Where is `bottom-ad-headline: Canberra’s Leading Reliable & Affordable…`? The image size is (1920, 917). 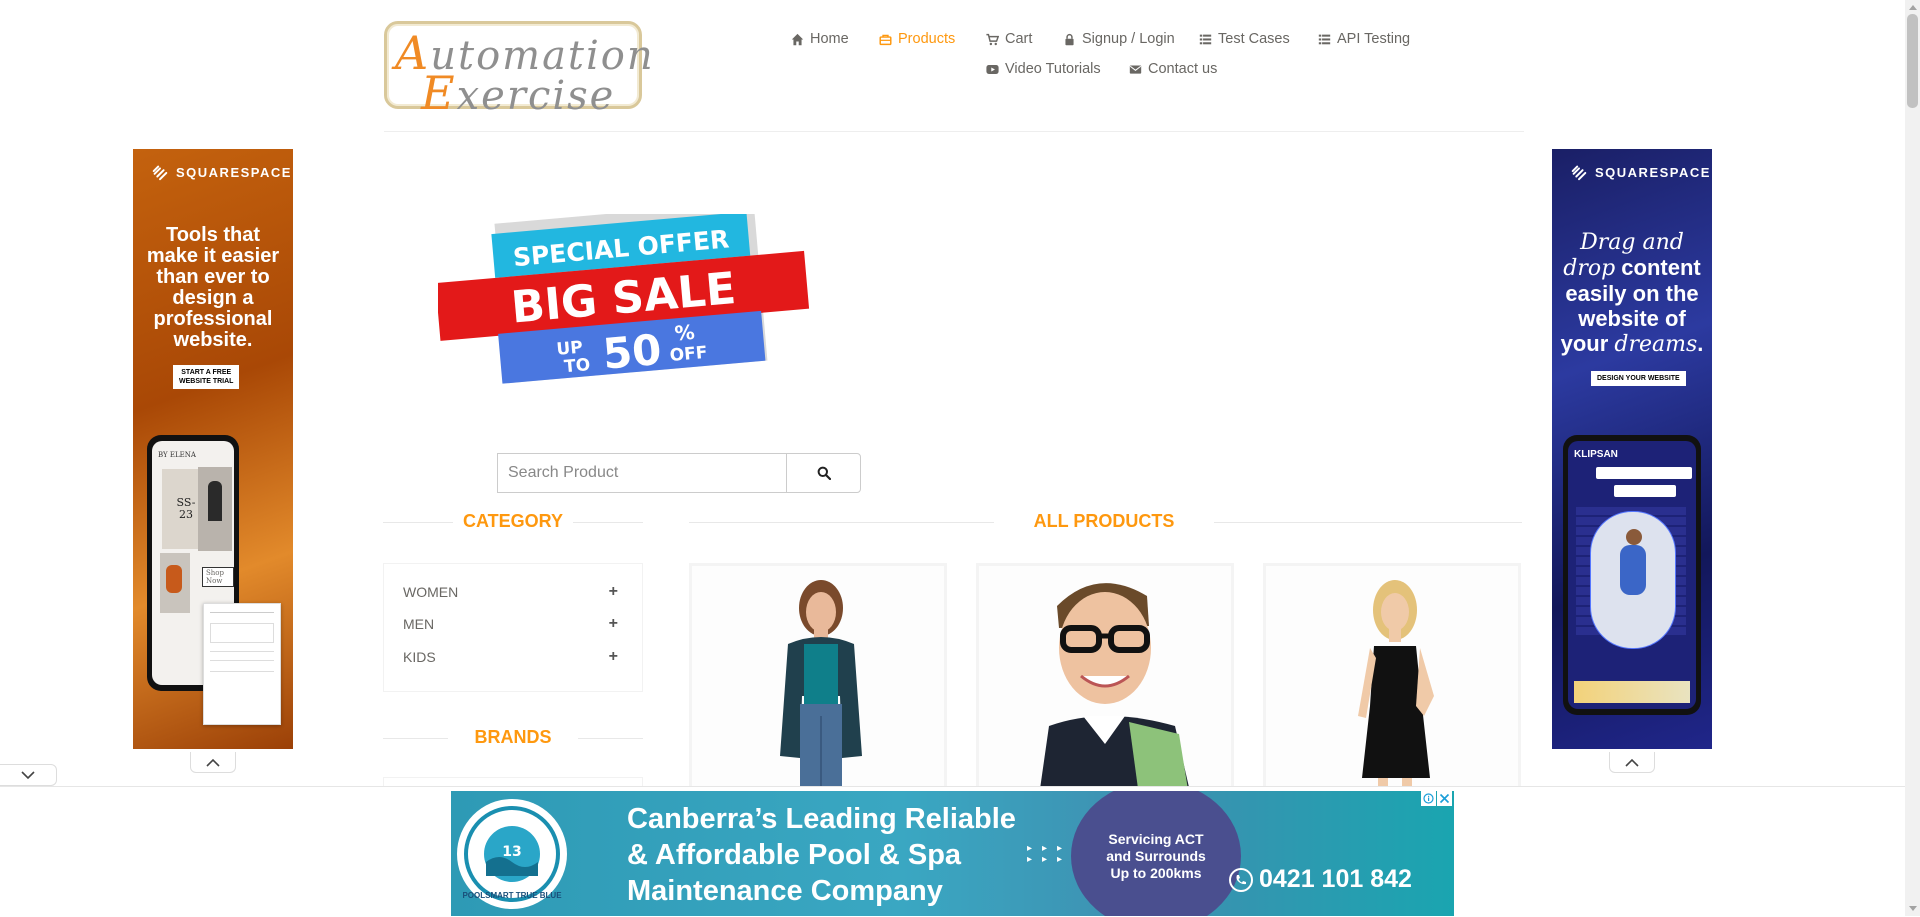
bottom-ad-headline: Canberra’s Leading Reliable & Affordable… is located at coordinates (821, 855).